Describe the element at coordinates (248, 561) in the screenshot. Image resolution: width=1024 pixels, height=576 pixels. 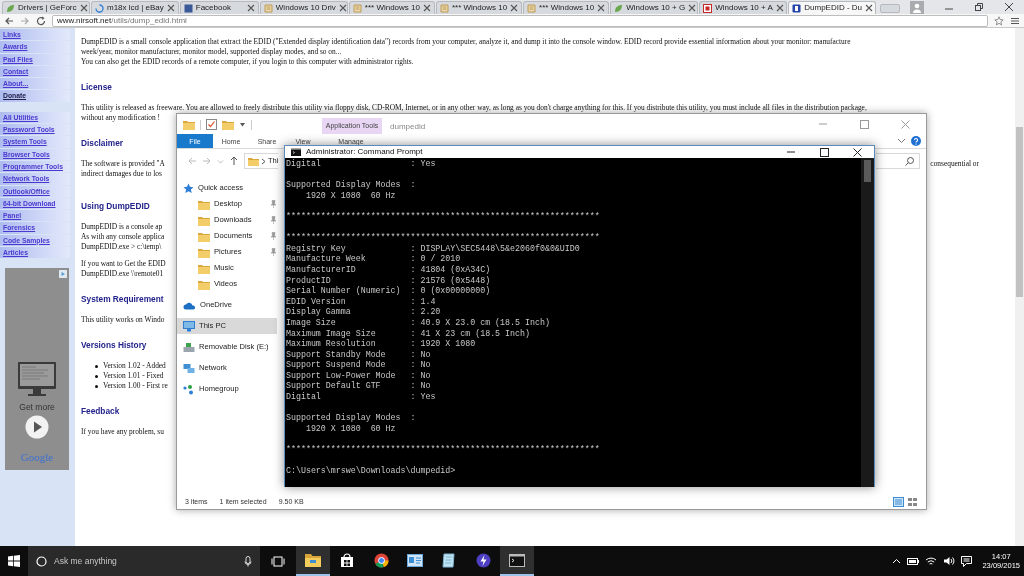
I see `microphone-icon` at that location.